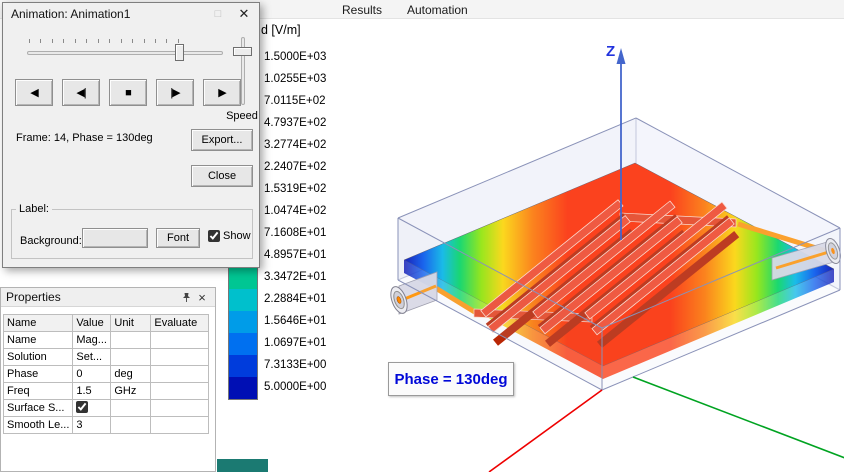 Image resolution: width=844 pixels, height=472 pixels. What do you see at coordinates (295, 365) in the screenshot?
I see `legend-value: 7.3133E+00` at bounding box center [295, 365].